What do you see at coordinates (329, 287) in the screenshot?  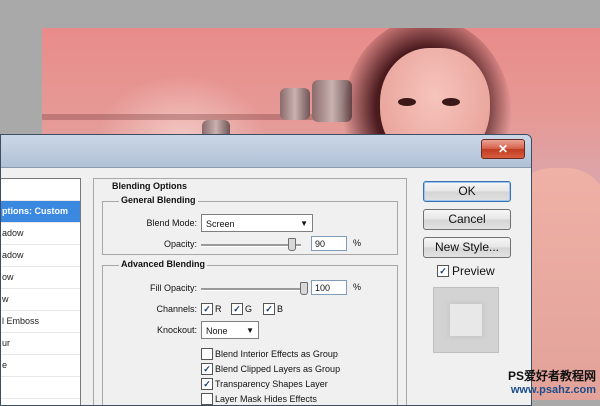 I see `fill-opacity-input: 100` at bounding box center [329, 287].